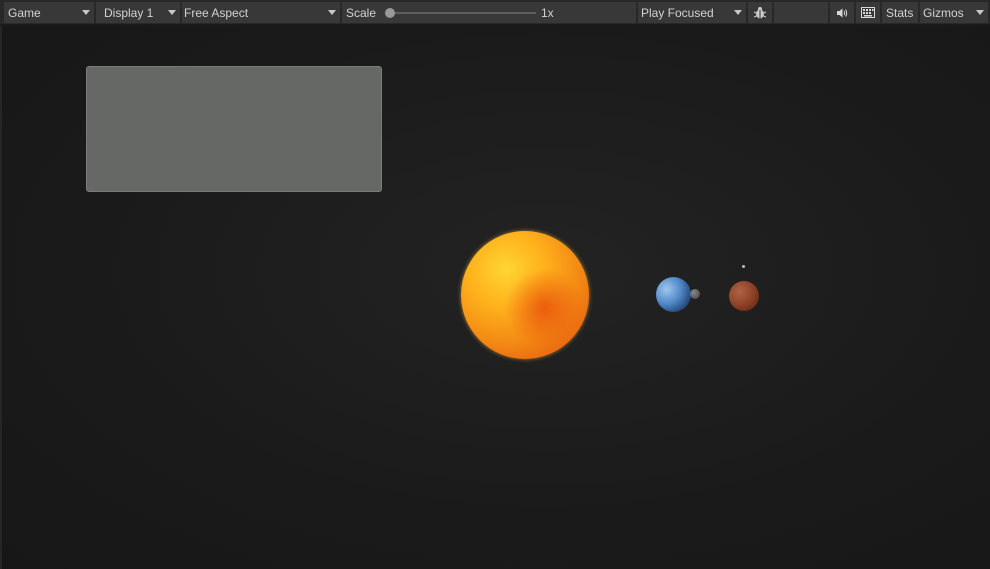 The image size is (990, 569). What do you see at coordinates (234, 129) in the screenshot?
I see `ui-panel` at bounding box center [234, 129].